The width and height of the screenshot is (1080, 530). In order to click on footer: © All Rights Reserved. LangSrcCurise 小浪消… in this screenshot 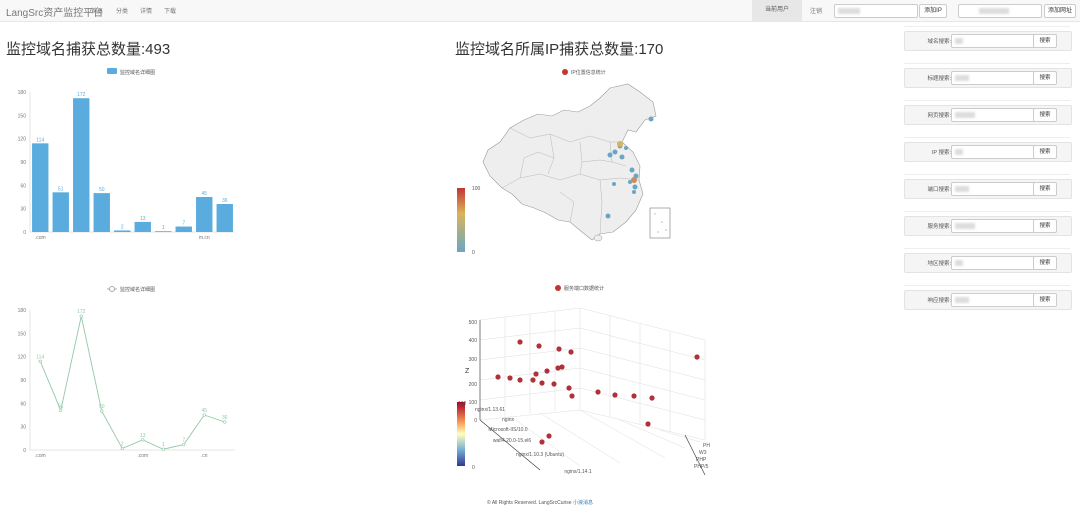, I will do `click(540, 502)`.